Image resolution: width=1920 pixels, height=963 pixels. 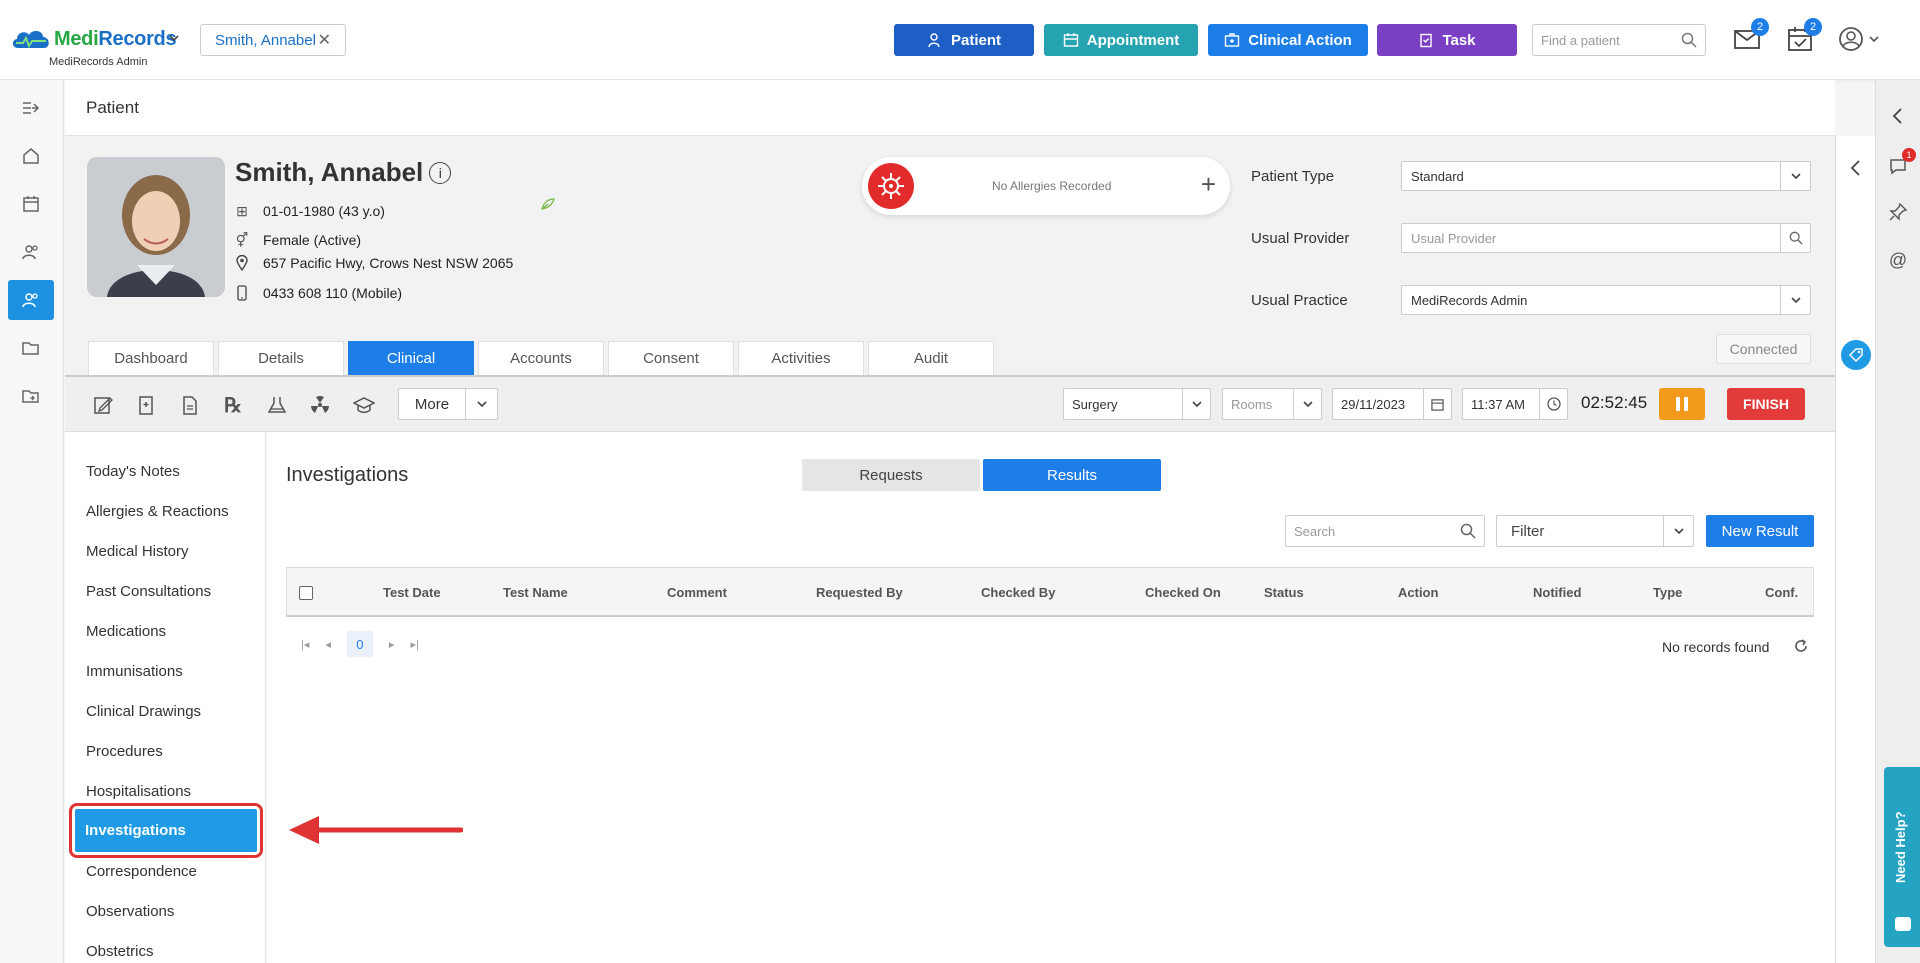 I want to click on side-item-allergies: Allergies & Reactions, so click(x=157, y=511).